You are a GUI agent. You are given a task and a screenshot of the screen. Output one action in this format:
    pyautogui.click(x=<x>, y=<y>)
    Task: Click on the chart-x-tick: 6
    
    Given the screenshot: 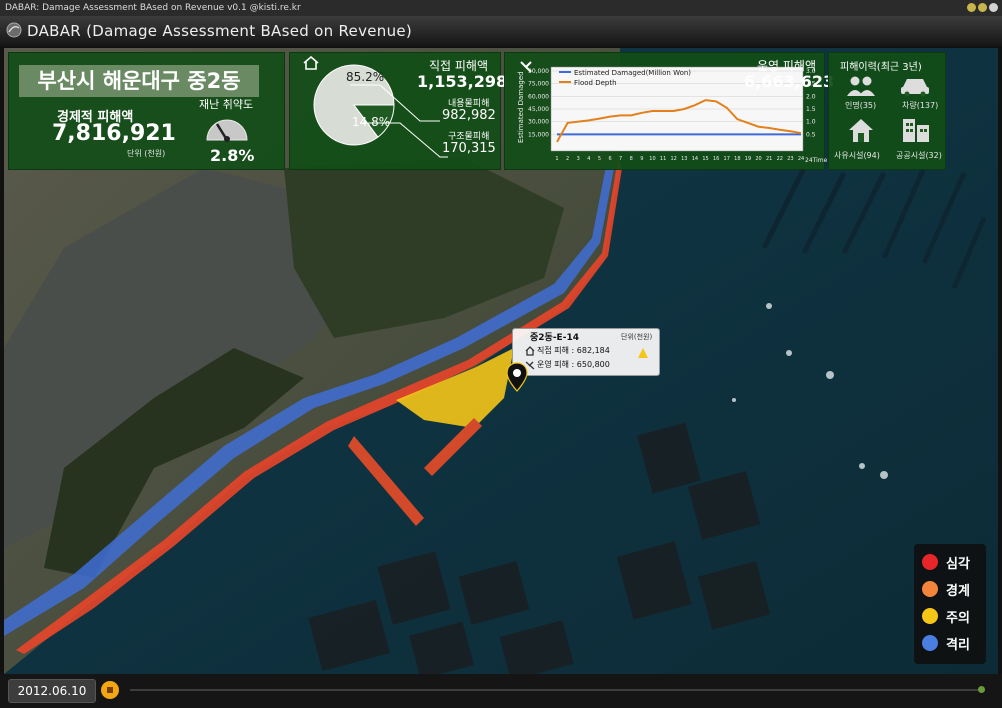 What is the action you would take?
    pyautogui.click(x=609, y=159)
    